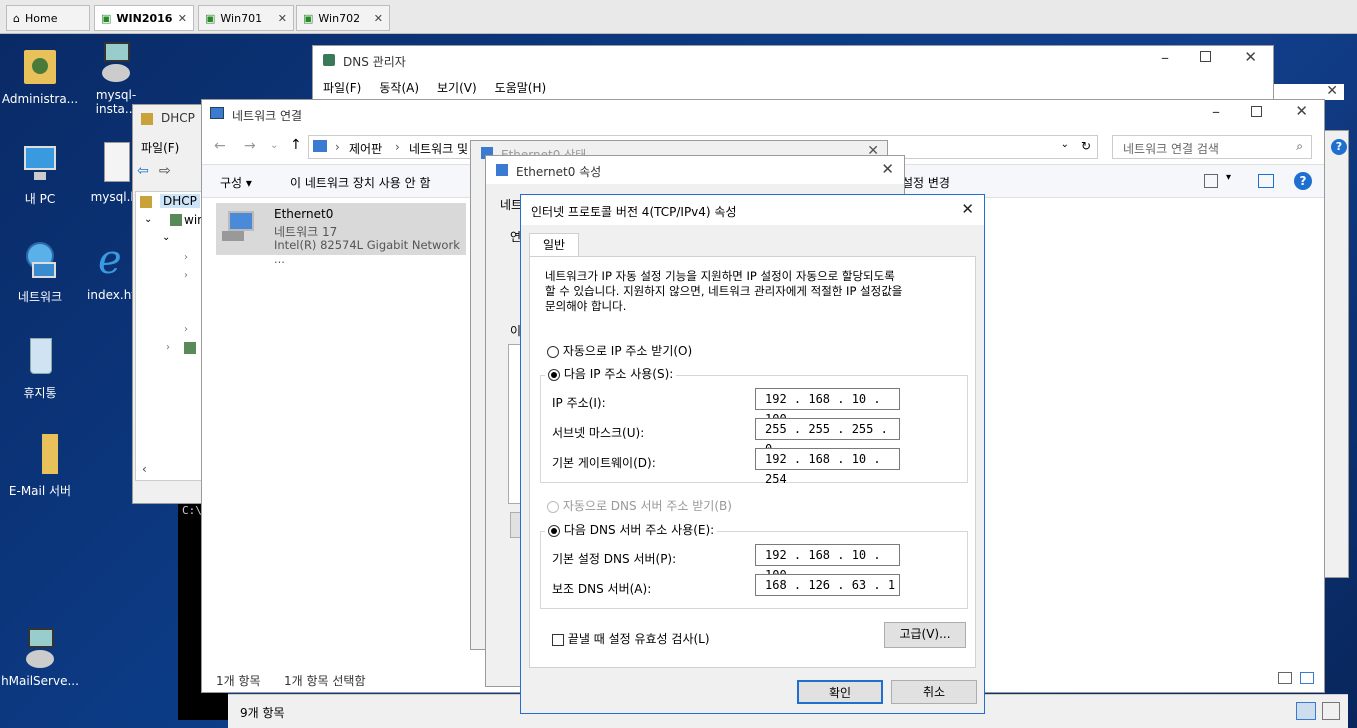 The image size is (1357, 728). What do you see at coordinates (238, 681) in the screenshot?
I see `status-item-count: 1개 항목` at bounding box center [238, 681].